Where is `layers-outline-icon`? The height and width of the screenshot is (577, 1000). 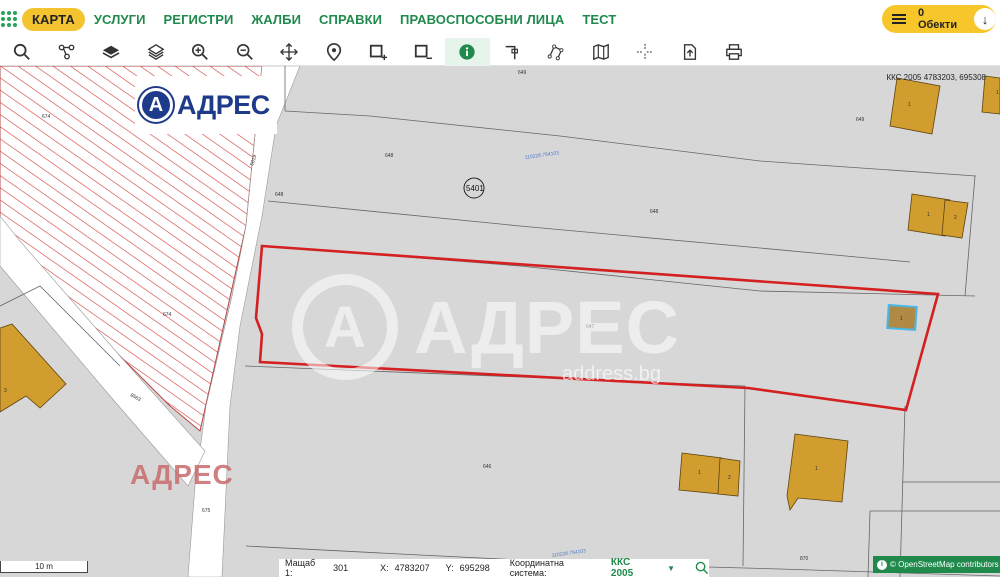 layers-outline-icon is located at coordinates (156, 51).